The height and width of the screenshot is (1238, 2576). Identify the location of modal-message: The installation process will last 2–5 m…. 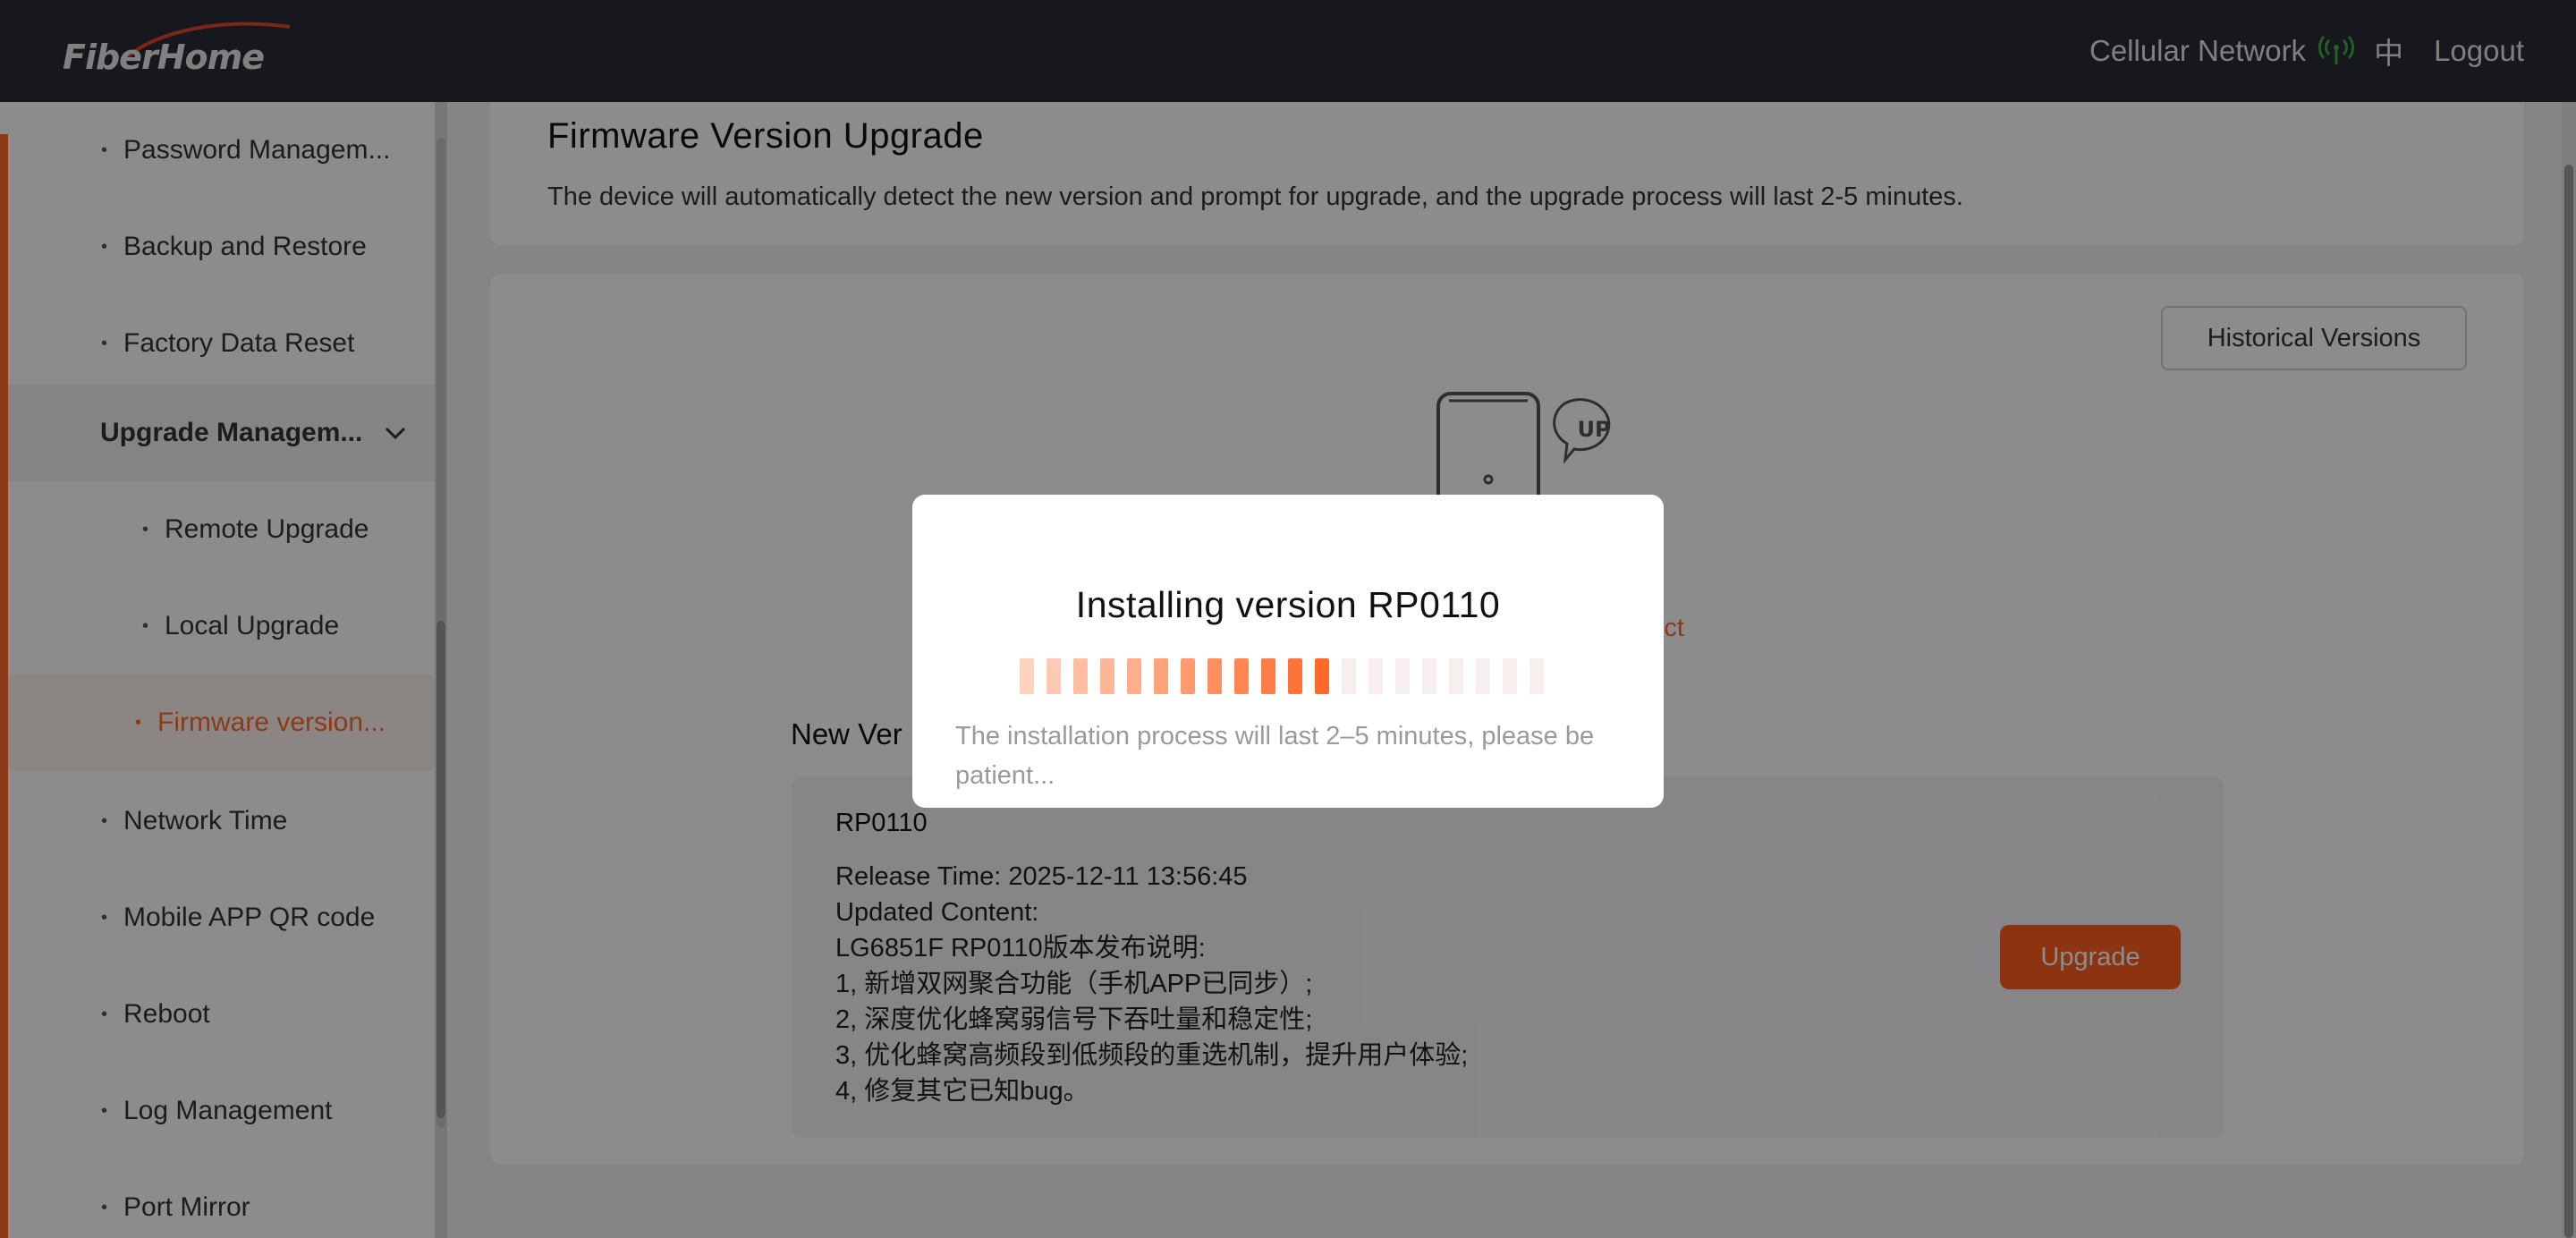
(1275, 756).